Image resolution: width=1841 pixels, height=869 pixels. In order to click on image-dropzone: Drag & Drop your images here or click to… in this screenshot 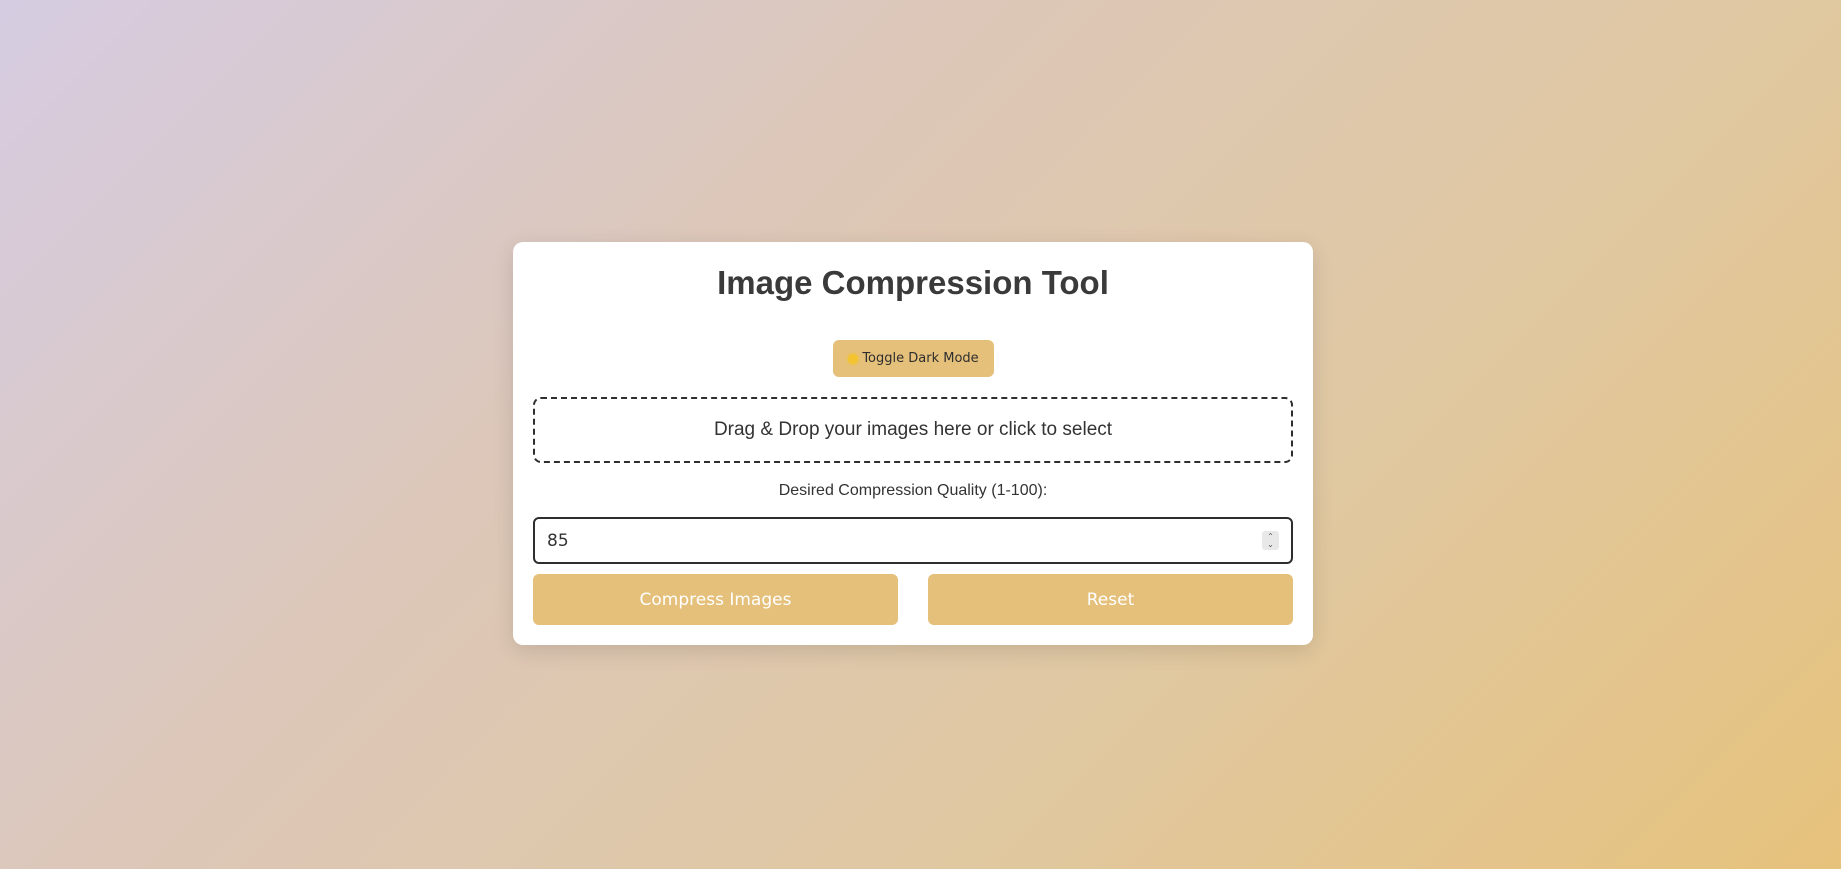, I will do `click(913, 430)`.